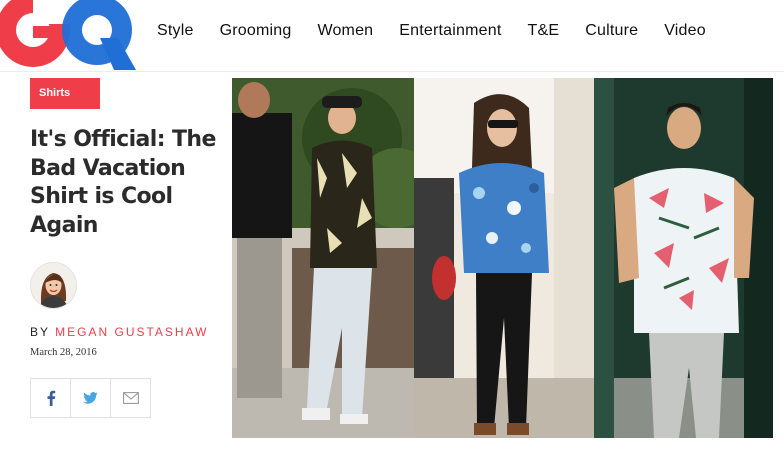  I want to click on byline-prefix: BY, so click(40, 332).